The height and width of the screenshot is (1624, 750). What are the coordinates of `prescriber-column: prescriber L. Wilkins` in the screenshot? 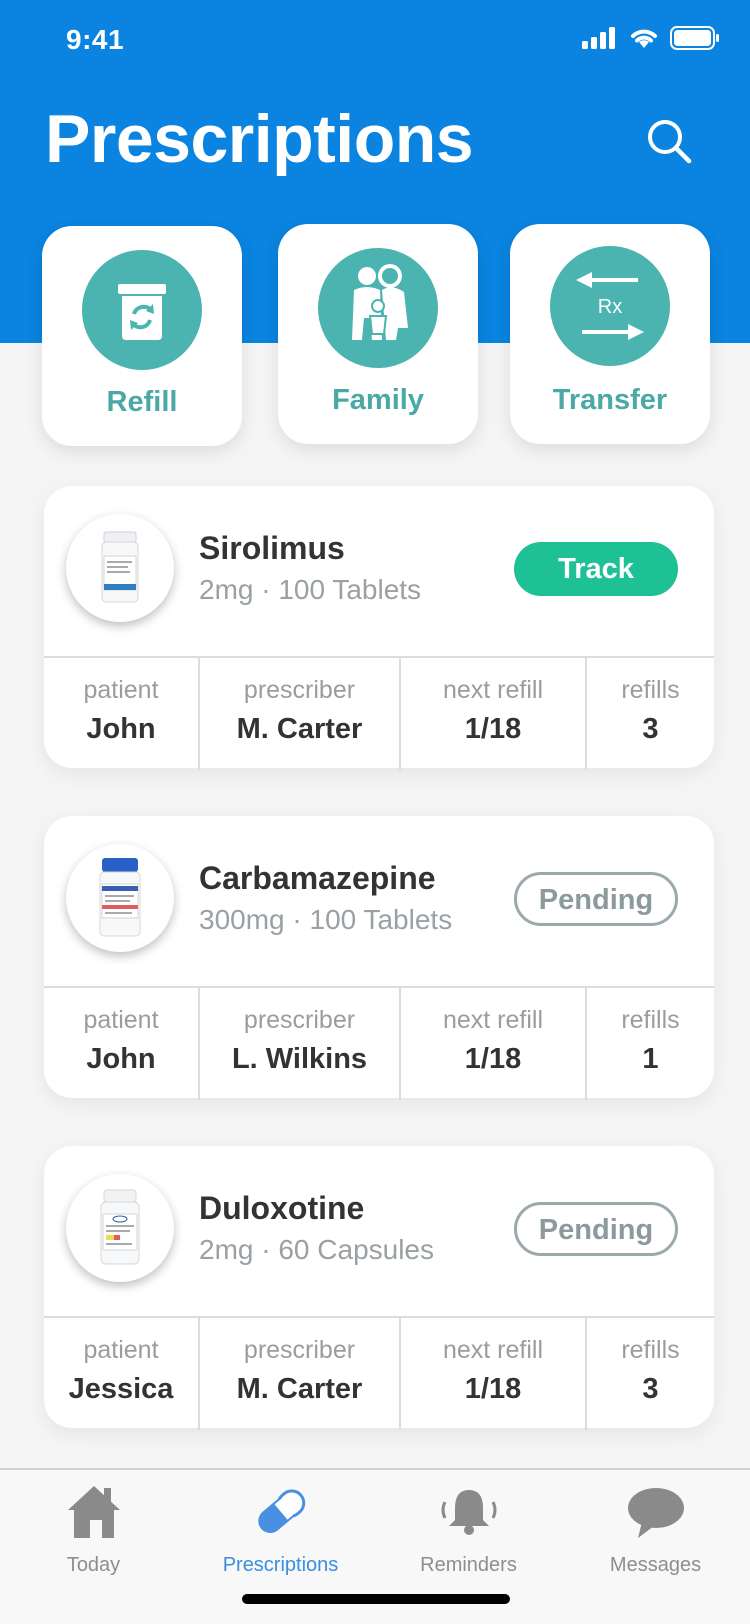 It's located at (300, 1044).